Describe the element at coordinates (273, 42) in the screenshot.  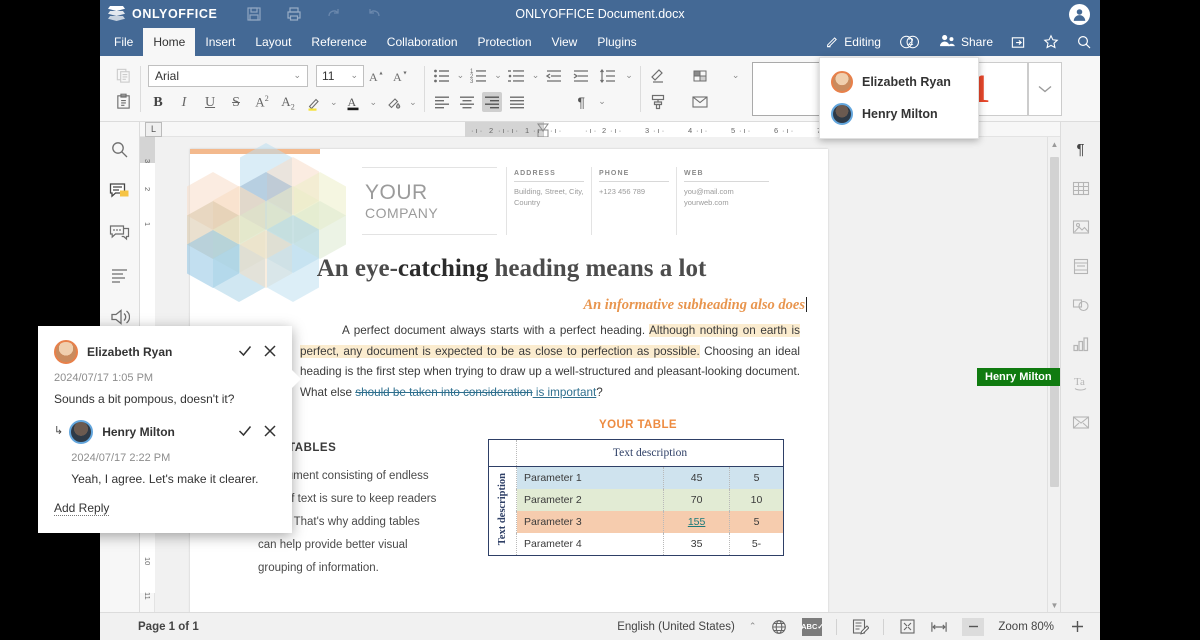
I see `menu-item-layout: Layout` at that location.